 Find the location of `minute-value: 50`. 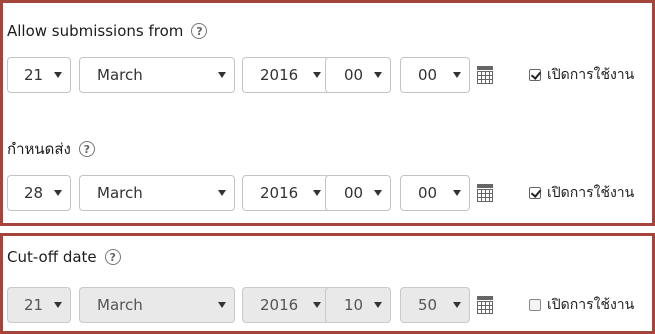

minute-value: 50 is located at coordinates (428, 305).